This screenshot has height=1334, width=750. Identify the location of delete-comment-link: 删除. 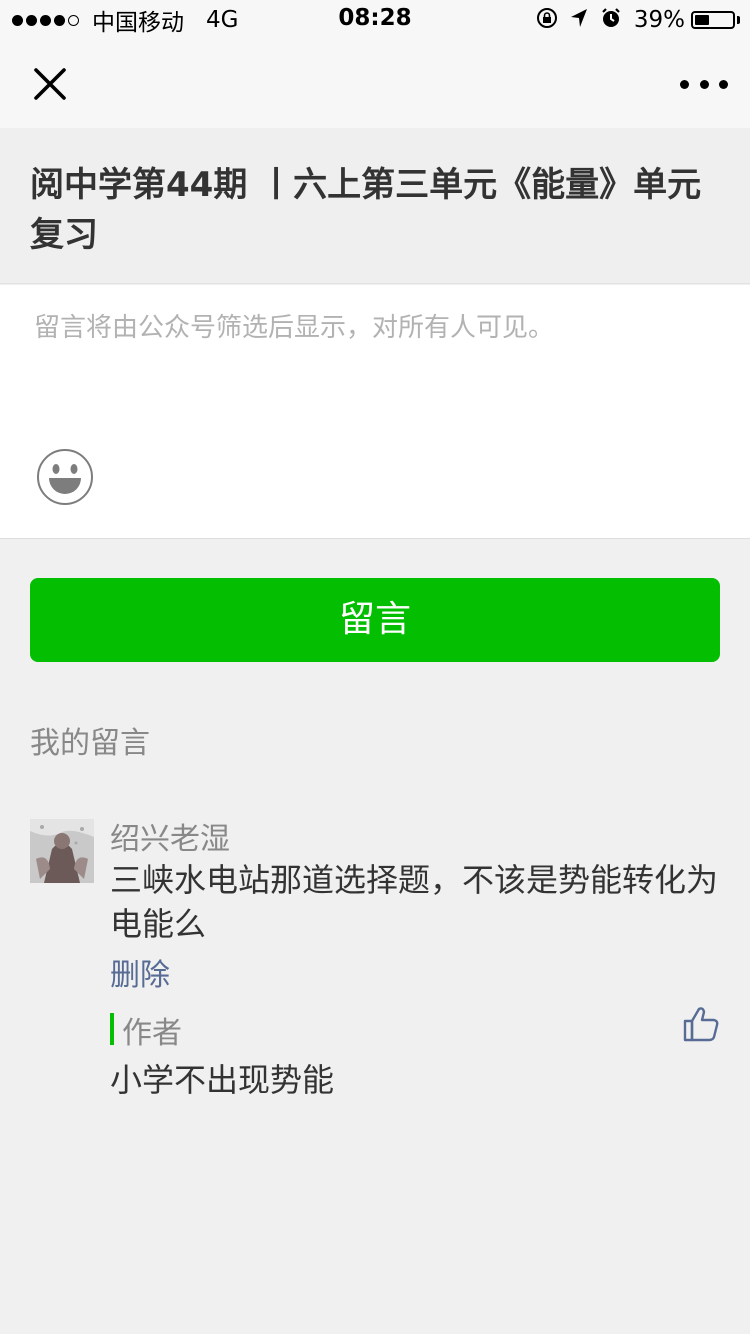
(140, 972).